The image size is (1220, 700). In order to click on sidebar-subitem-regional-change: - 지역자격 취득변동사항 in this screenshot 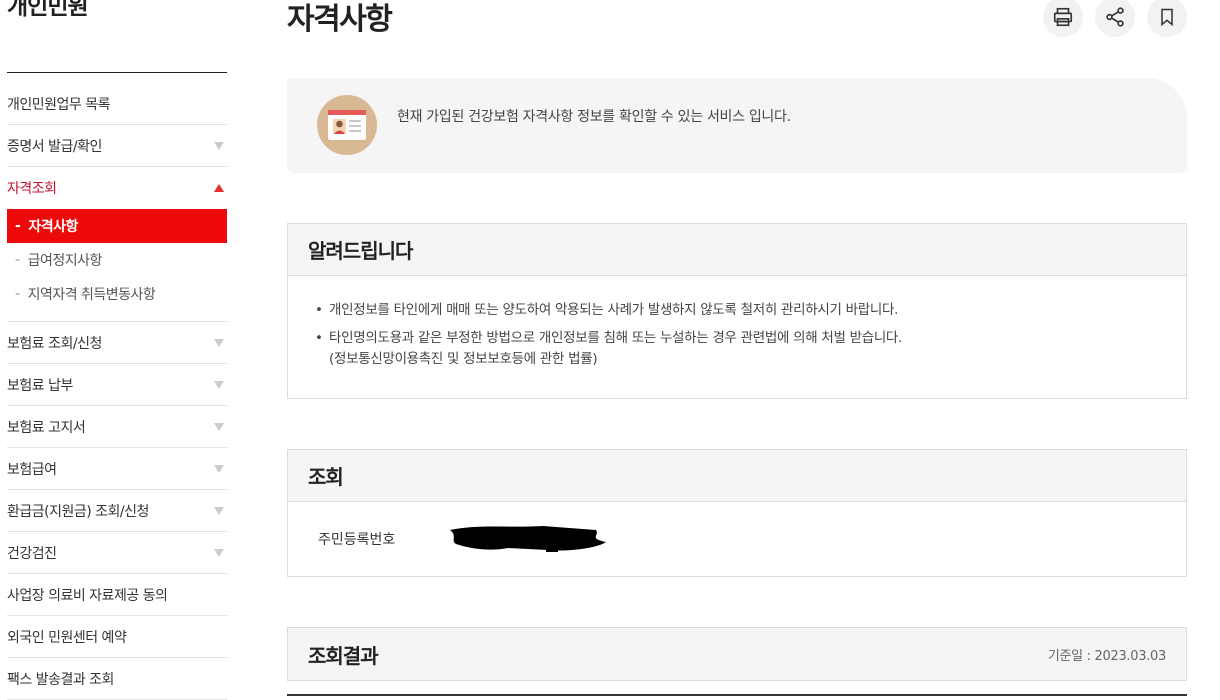, I will do `click(117, 294)`.